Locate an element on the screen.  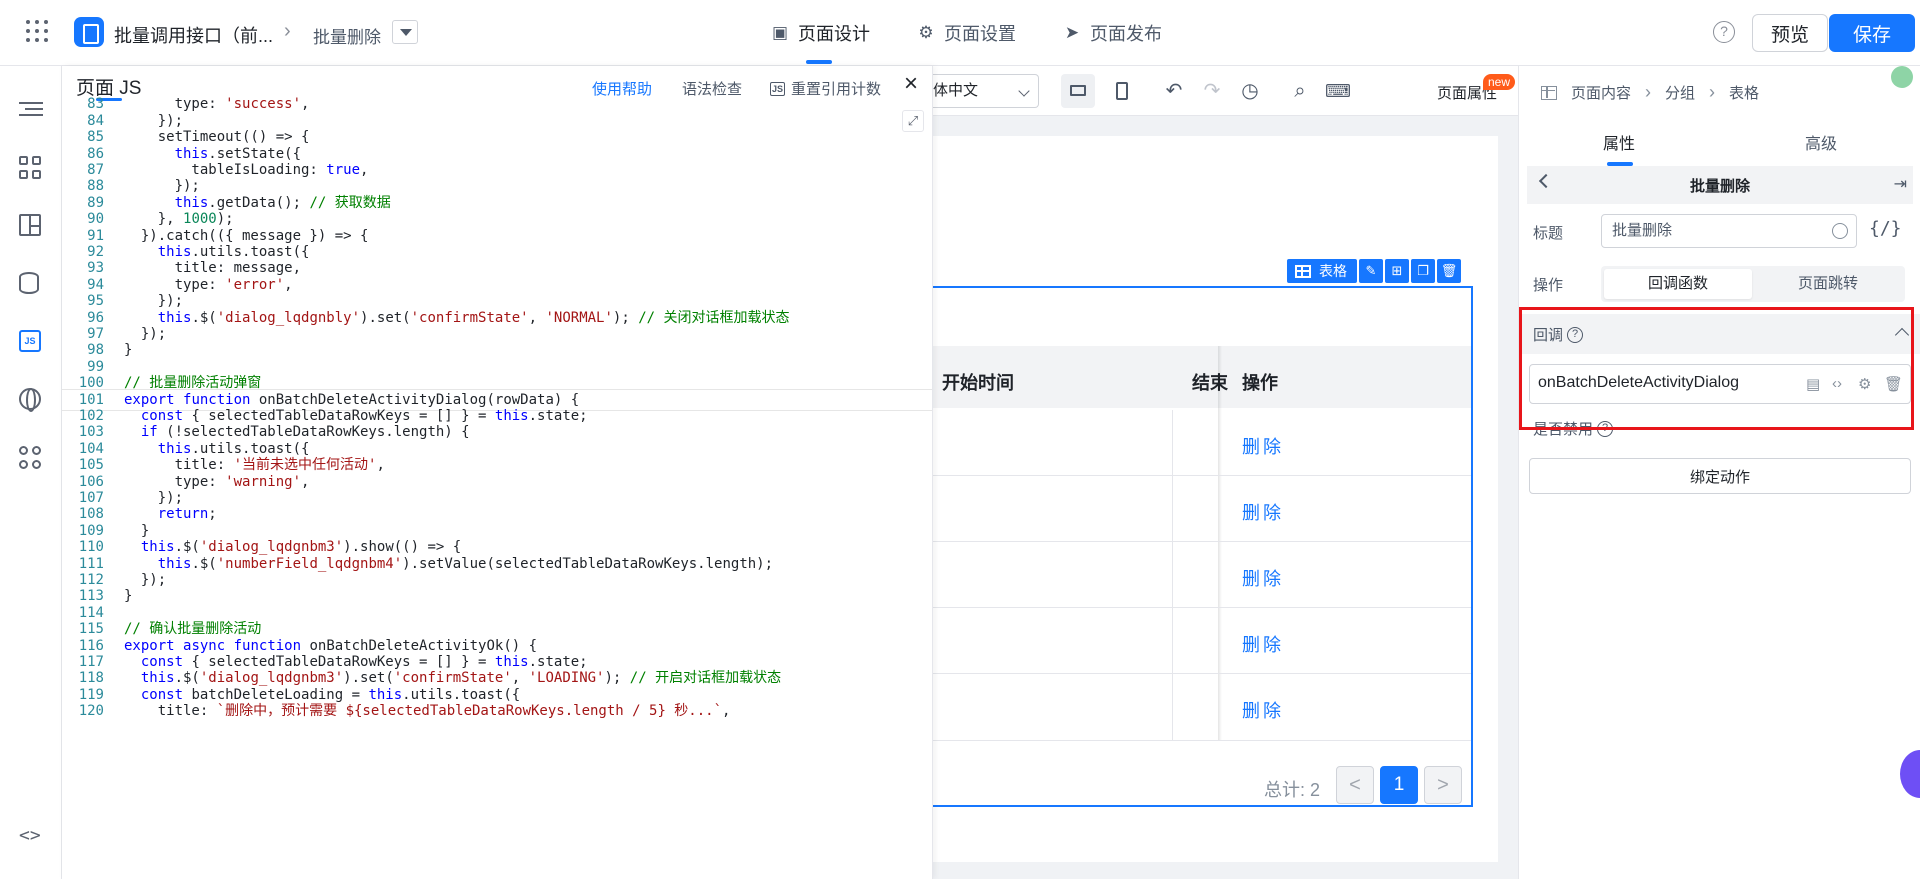
app-grid-icon is located at coordinates (37, 31).